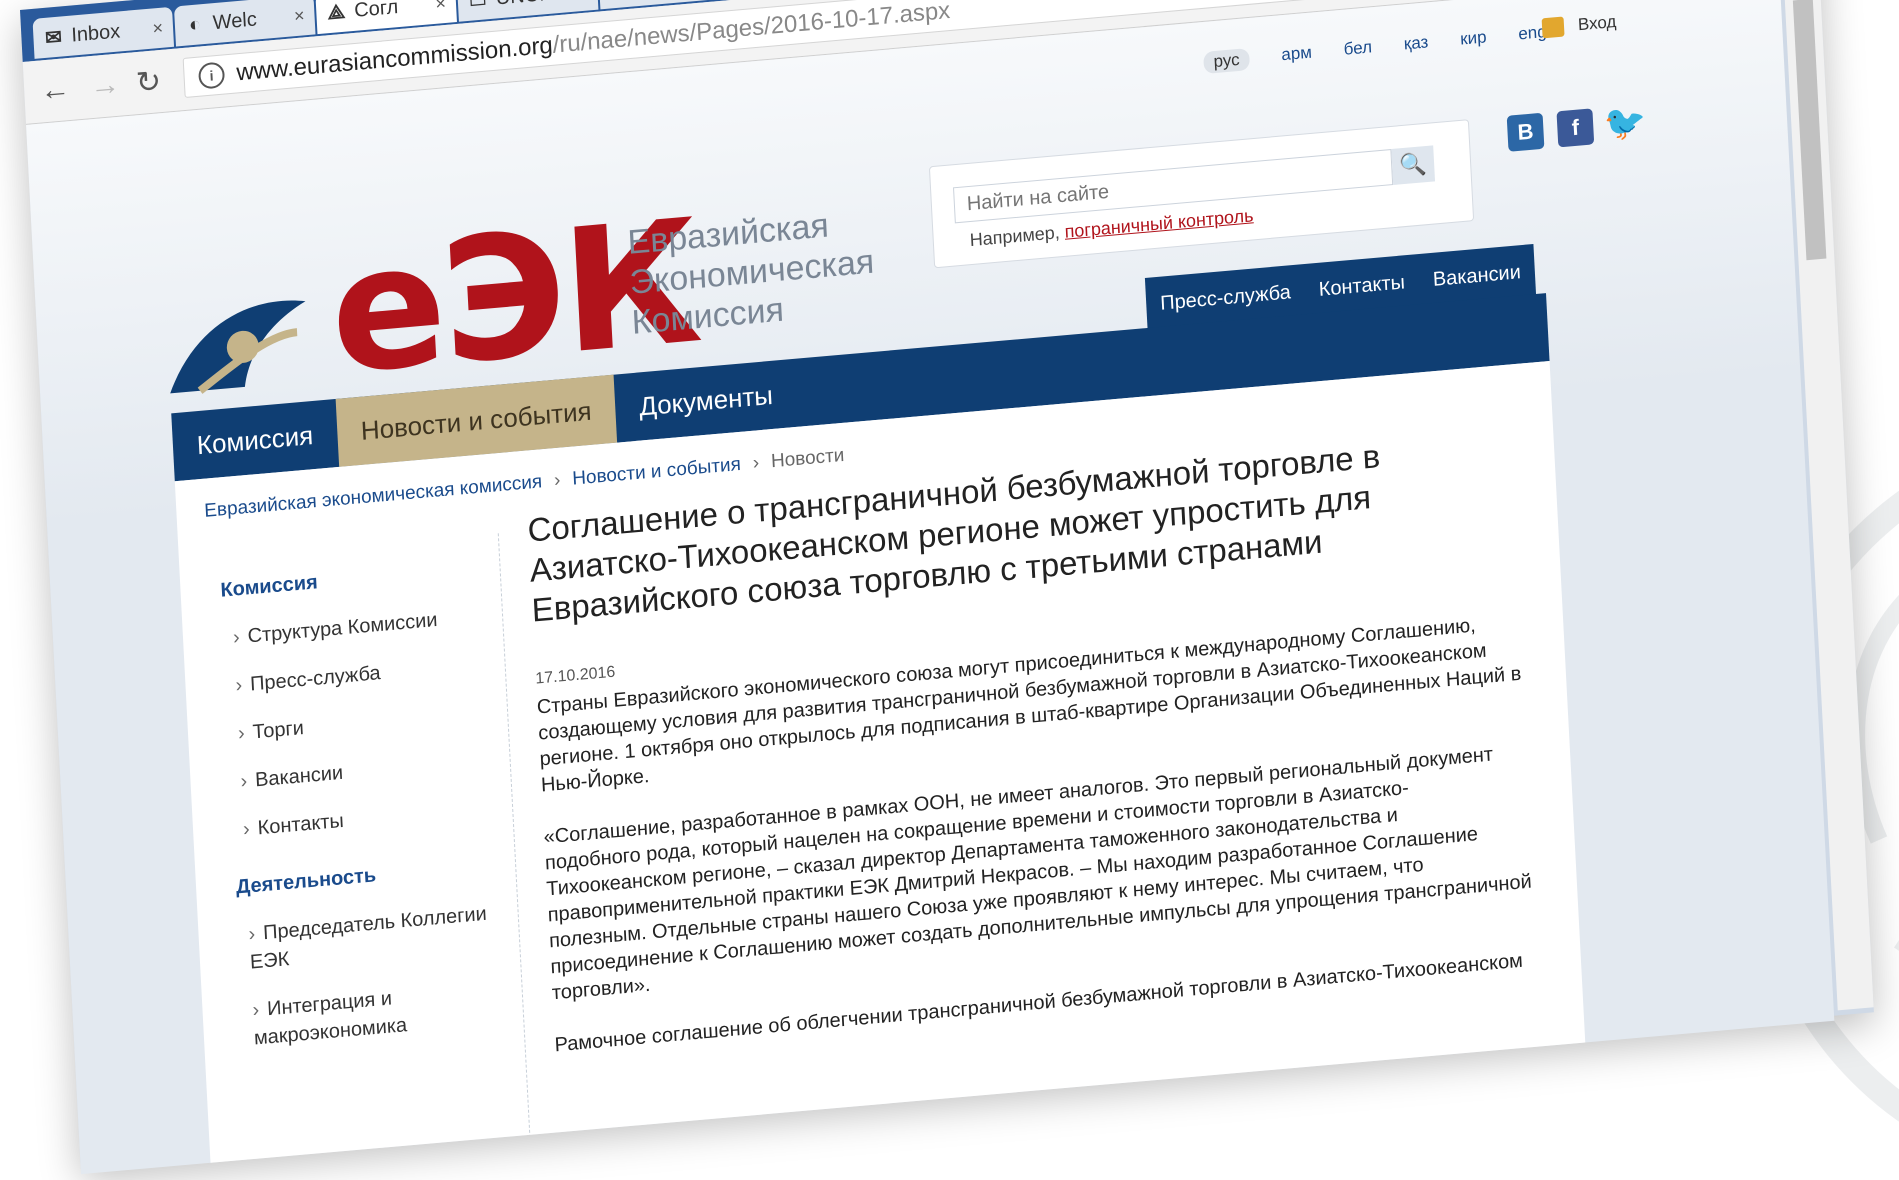 The height and width of the screenshot is (1180, 1899). I want to click on language-option: қаз, so click(1416, 44).